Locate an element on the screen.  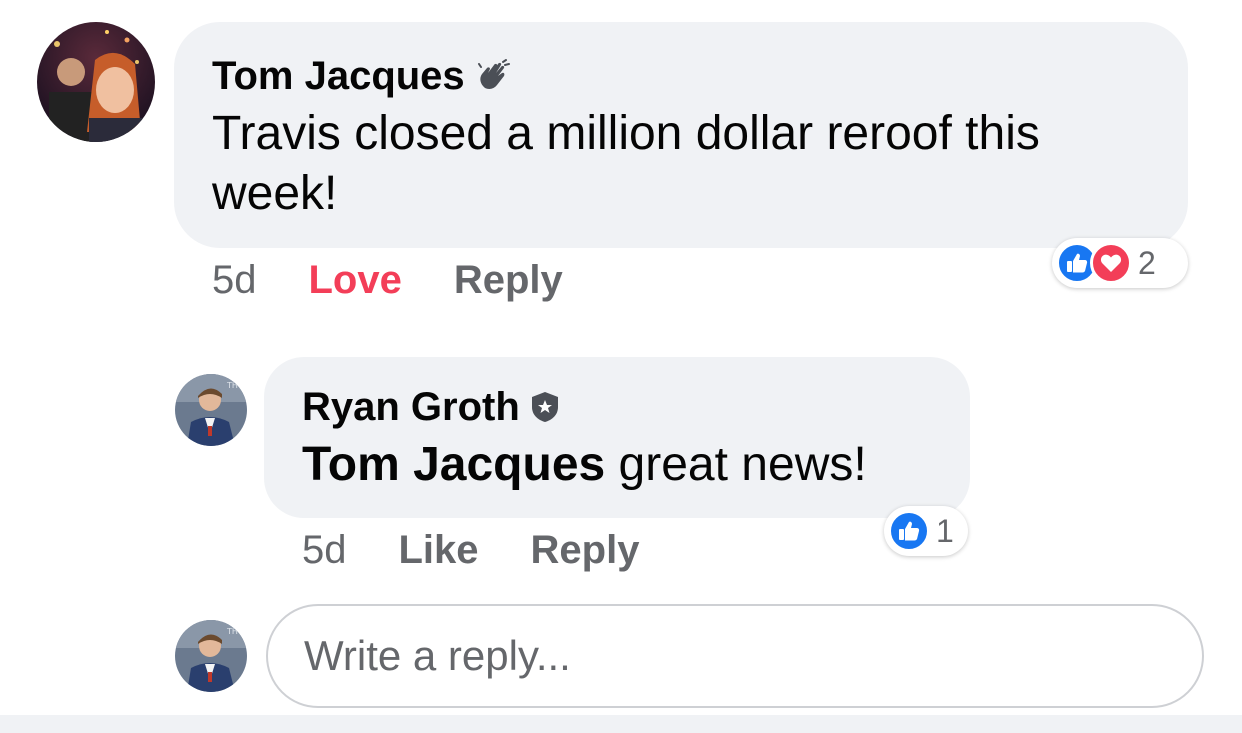
reply-reactions: 1 is located at coordinates (926, 531).